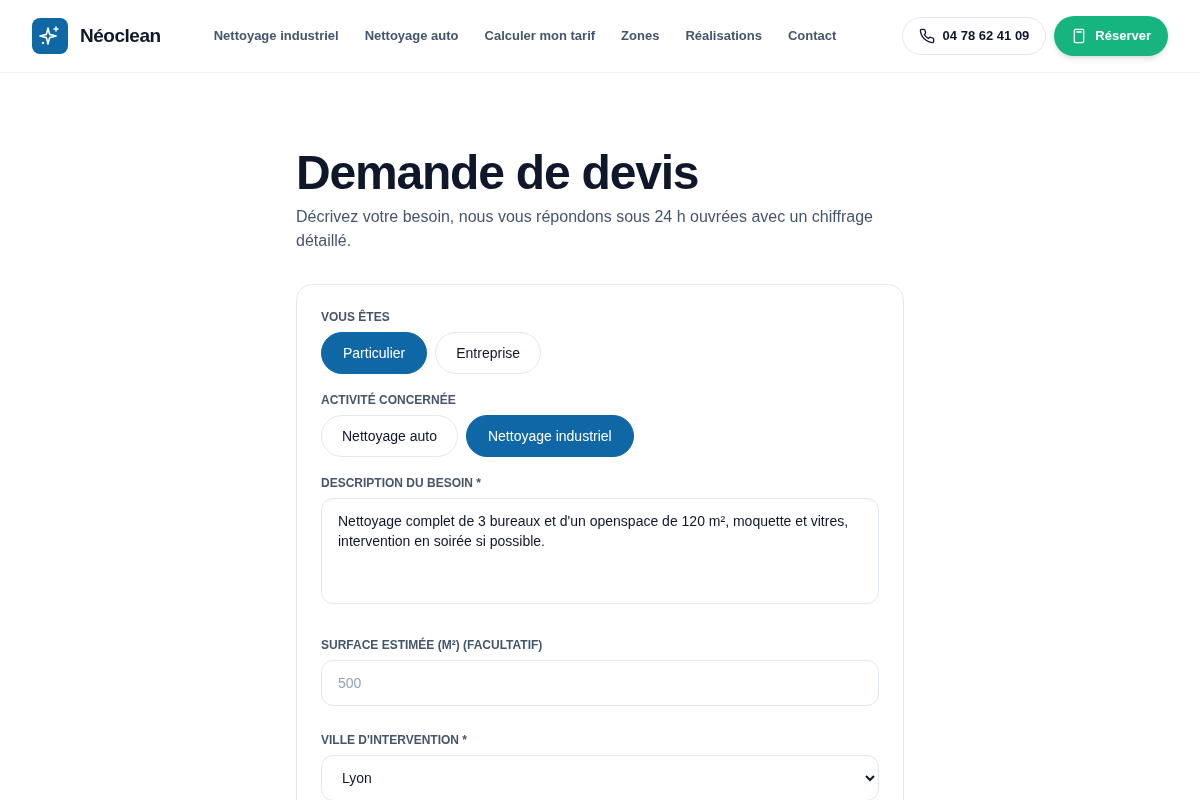 This screenshot has width=1200, height=800. Describe the element at coordinates (389, 400) in the screenshot. I see `field-label: ACTIVITÉ CONCERNÉE` at that location.